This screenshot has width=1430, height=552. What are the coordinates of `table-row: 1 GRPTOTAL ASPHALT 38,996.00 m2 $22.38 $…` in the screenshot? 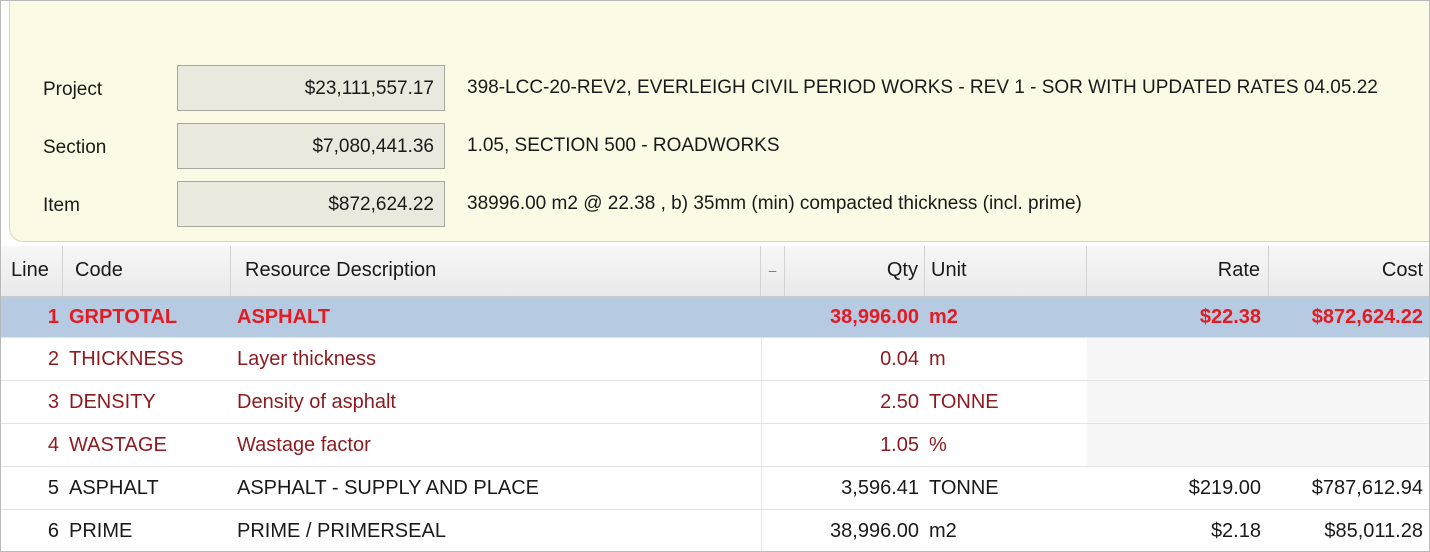 It's located at (715, 317).